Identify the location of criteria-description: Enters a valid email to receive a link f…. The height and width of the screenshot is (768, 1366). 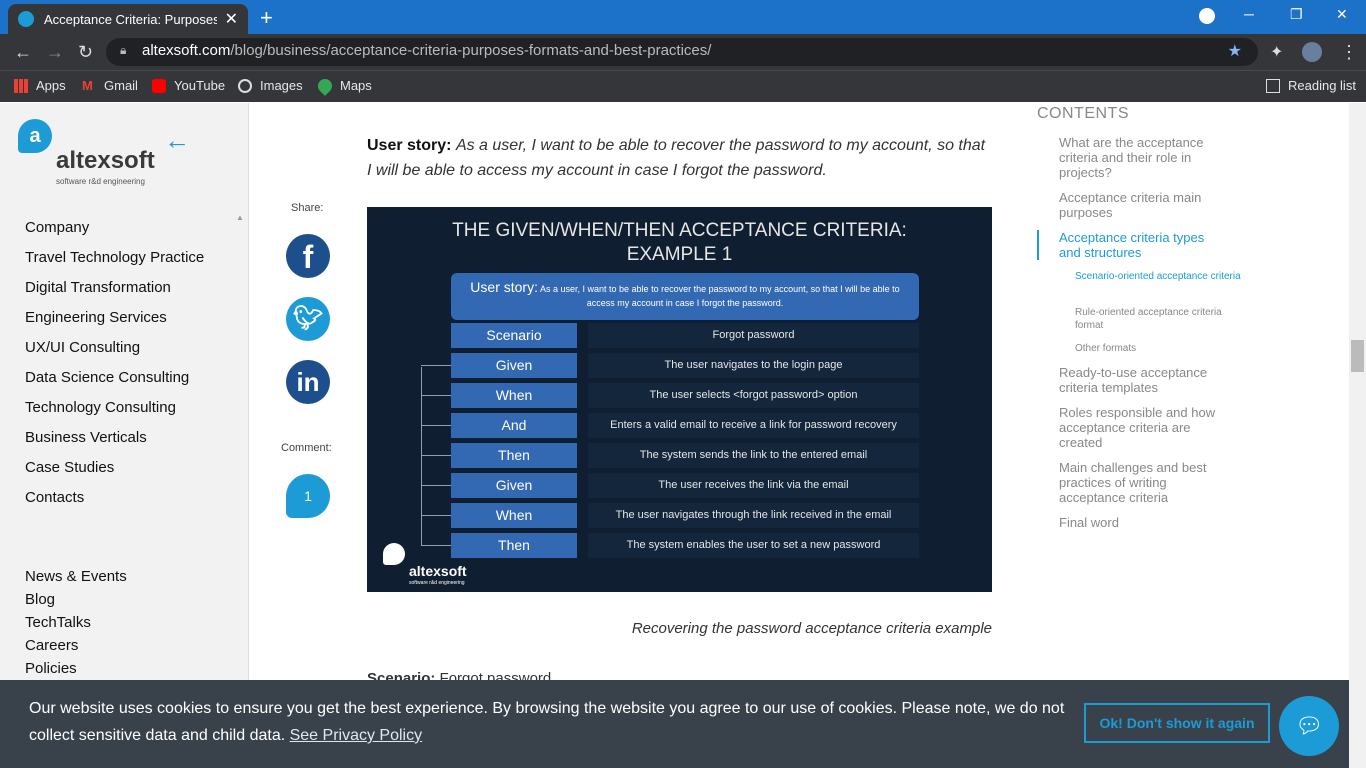
(753, 425).